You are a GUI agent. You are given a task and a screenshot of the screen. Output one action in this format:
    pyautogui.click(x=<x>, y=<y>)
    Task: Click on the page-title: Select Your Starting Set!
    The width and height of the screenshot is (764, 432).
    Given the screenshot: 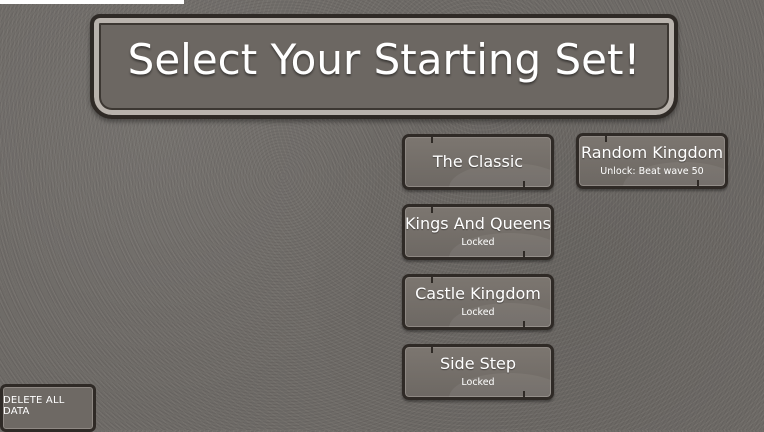 What is the action you would take?
    pyautogui.click(x=384, y=59)
    